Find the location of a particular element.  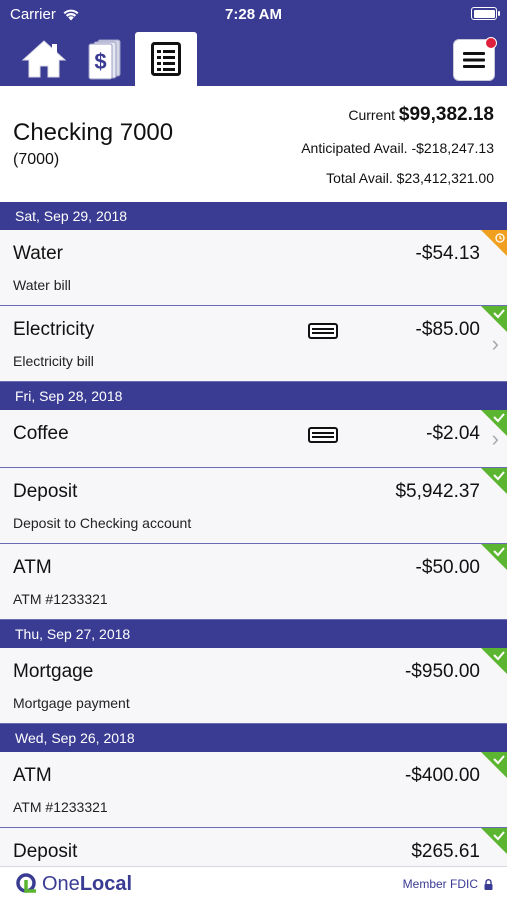

transaction-row: Mortgage Mortgage payment -$950.00 is located at coordinates (253, 686).